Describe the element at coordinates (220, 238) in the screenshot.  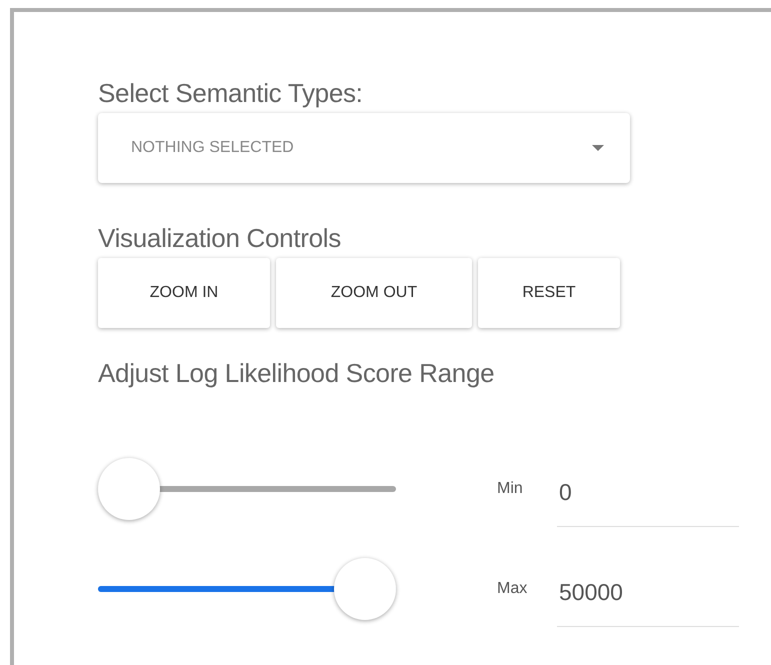
I see `section-heading: Visualization Controls` at that location.